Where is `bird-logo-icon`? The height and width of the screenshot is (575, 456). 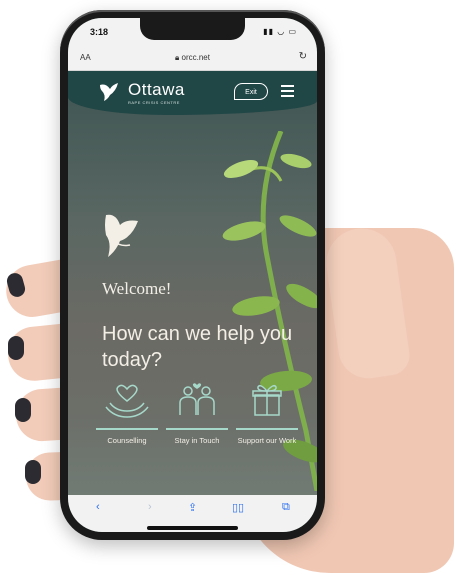 bird-logo-icon is located at coordinates (109, 92).